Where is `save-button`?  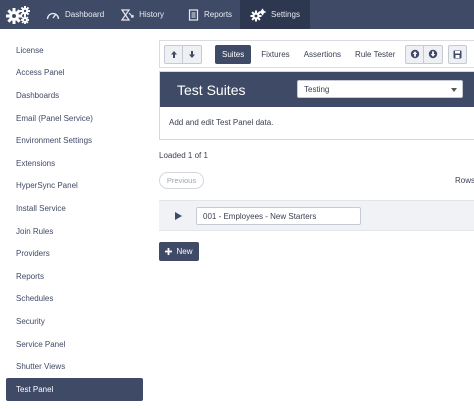 save-button is located at coordinates (458, 54).